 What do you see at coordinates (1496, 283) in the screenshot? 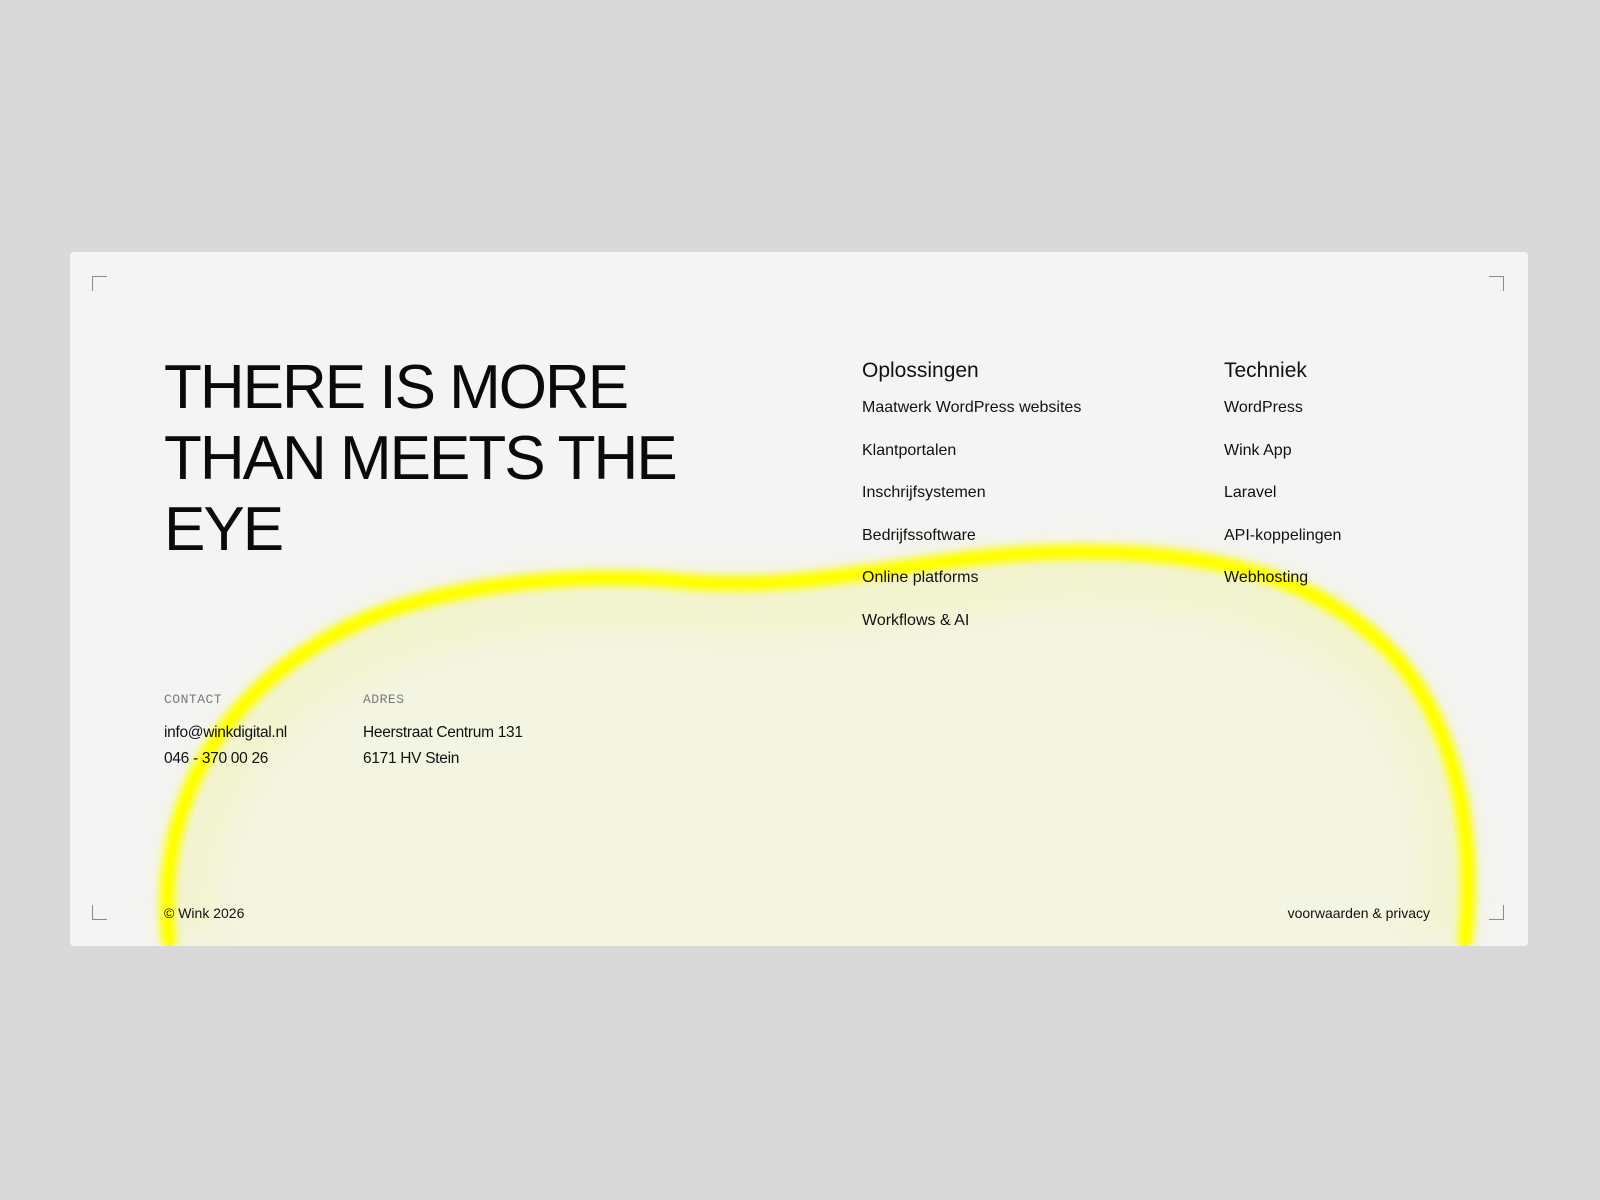
I see `corner-mark-top-right` at bounding box center [1496, 283].